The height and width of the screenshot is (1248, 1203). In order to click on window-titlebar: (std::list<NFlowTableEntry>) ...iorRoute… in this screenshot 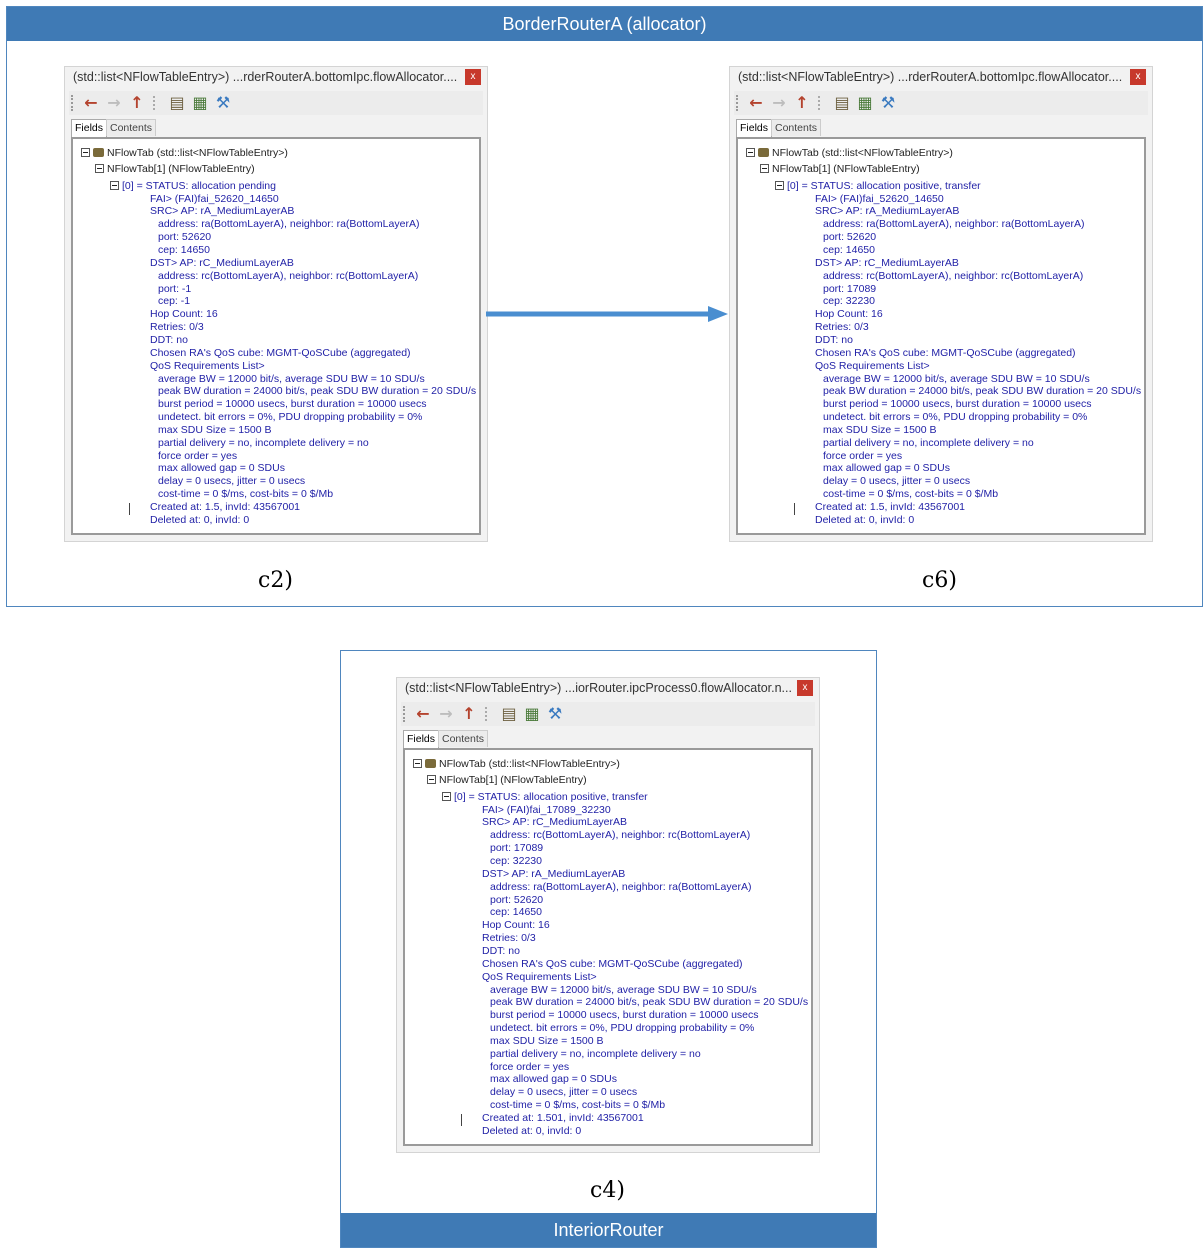, I will do `click(608, 689)`.